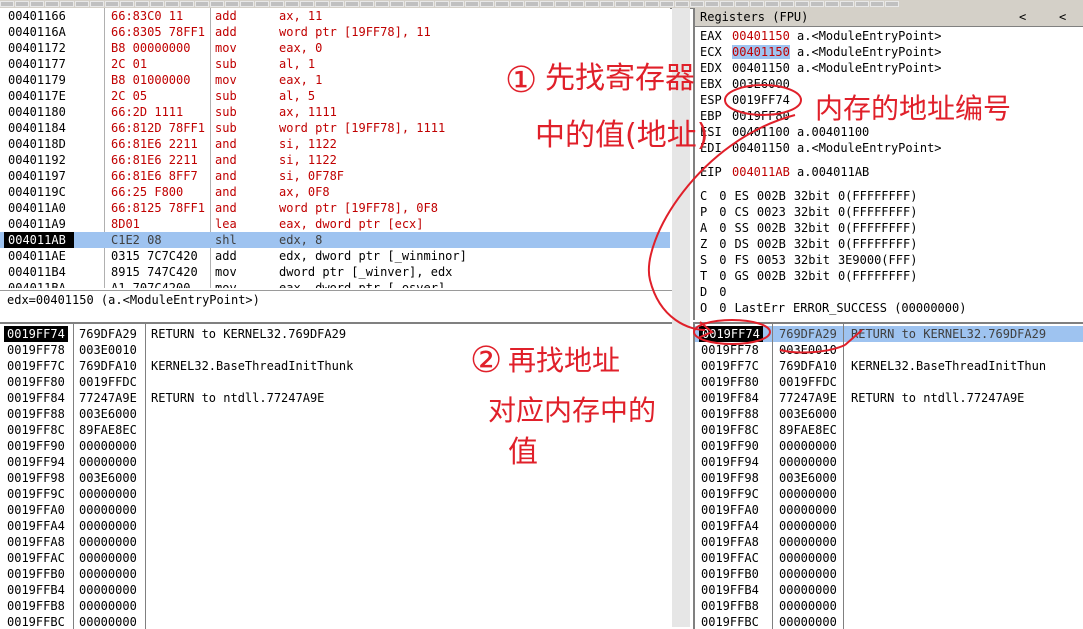  Describe the element at coordinates (335, 240) in the screenshot. I see `disasm-row: 004011AB C1E2 08 shl edx, 8` at that location.